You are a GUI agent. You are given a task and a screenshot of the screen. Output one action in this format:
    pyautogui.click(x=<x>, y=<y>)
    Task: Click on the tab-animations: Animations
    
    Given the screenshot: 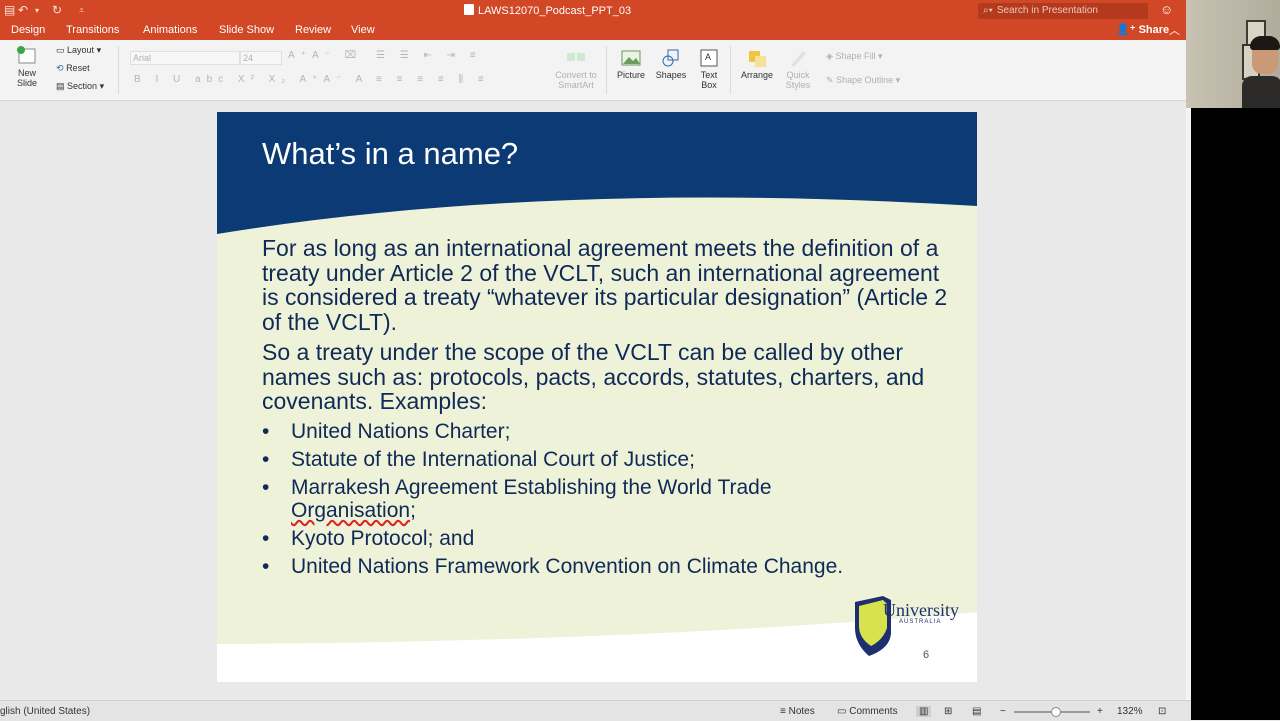 What is the action you would take?
    pyautogui.click(x=170, y=30)
    